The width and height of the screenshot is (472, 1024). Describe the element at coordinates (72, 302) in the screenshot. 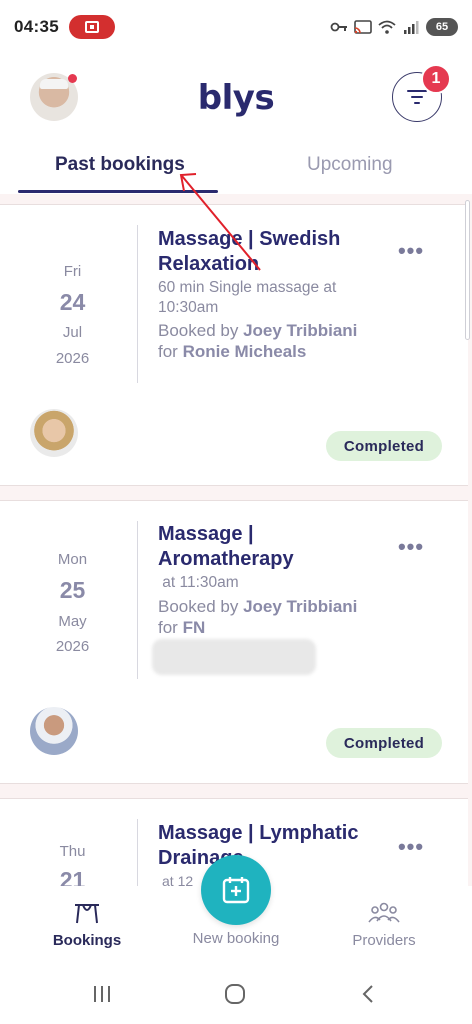

I see `booking-day: 24` at that location.